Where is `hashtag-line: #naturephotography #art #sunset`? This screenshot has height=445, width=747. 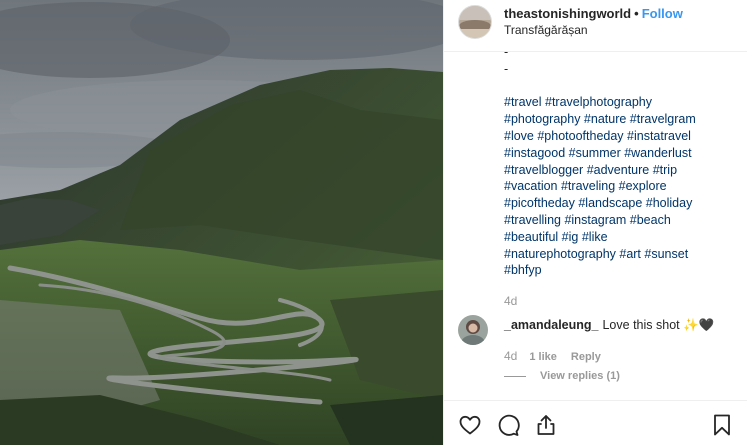
hashtag-line: #naturephotography #art #sunset is located at coordinates (620, 254).